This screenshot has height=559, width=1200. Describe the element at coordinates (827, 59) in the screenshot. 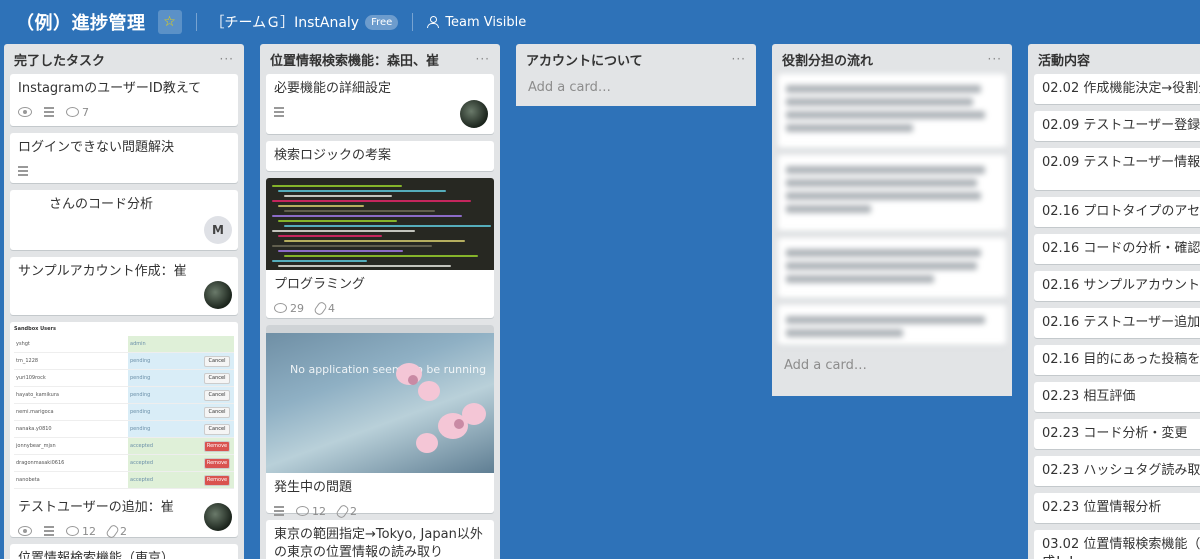

I see `list-title: 役割分担の流れ` at that location.